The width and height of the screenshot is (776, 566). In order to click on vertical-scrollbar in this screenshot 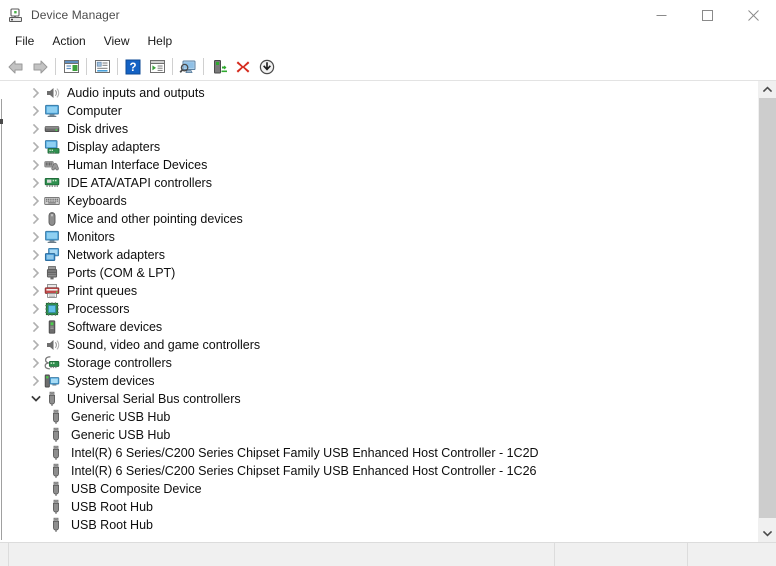, I will do `click(767, 311)`.